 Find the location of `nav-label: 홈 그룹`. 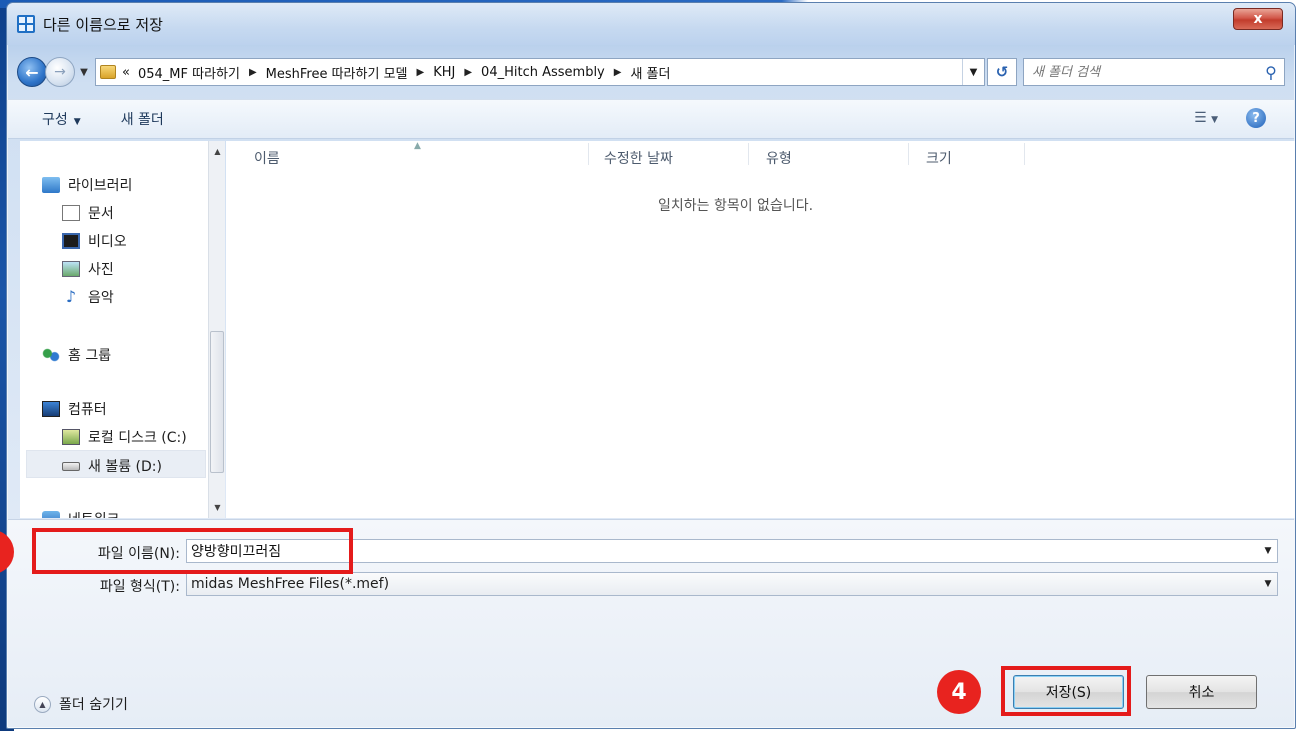

nav-label: 홈 그룹 is located at coordinates (90, 356).